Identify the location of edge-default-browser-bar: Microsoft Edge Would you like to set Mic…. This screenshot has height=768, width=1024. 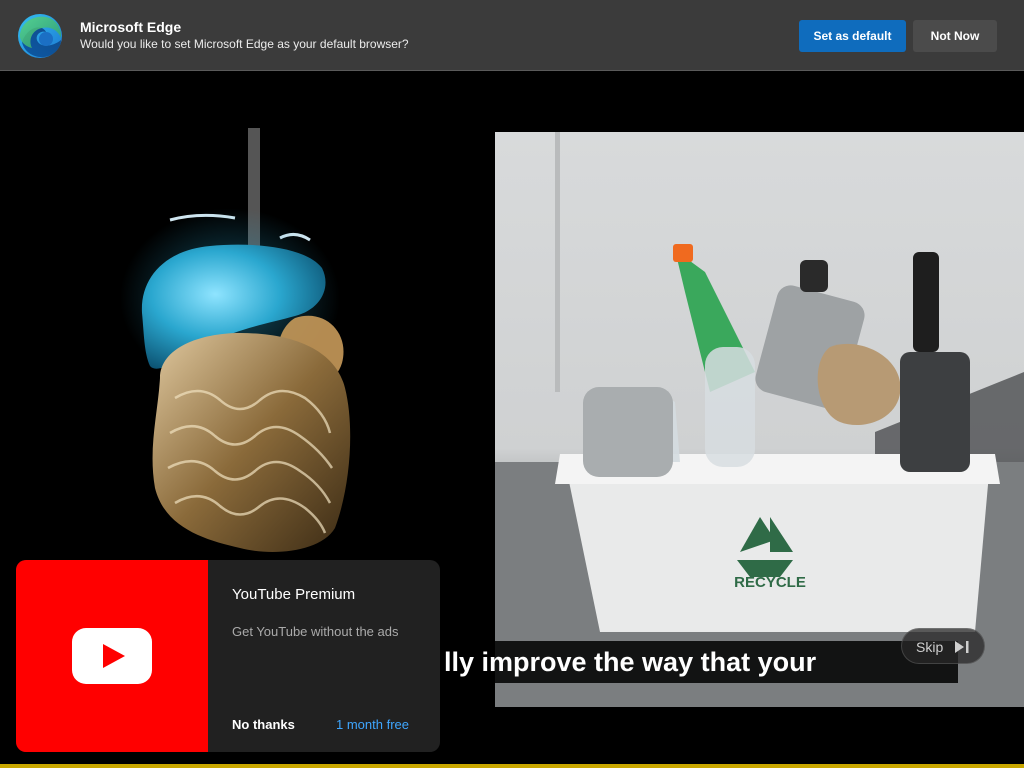
(512, 35).